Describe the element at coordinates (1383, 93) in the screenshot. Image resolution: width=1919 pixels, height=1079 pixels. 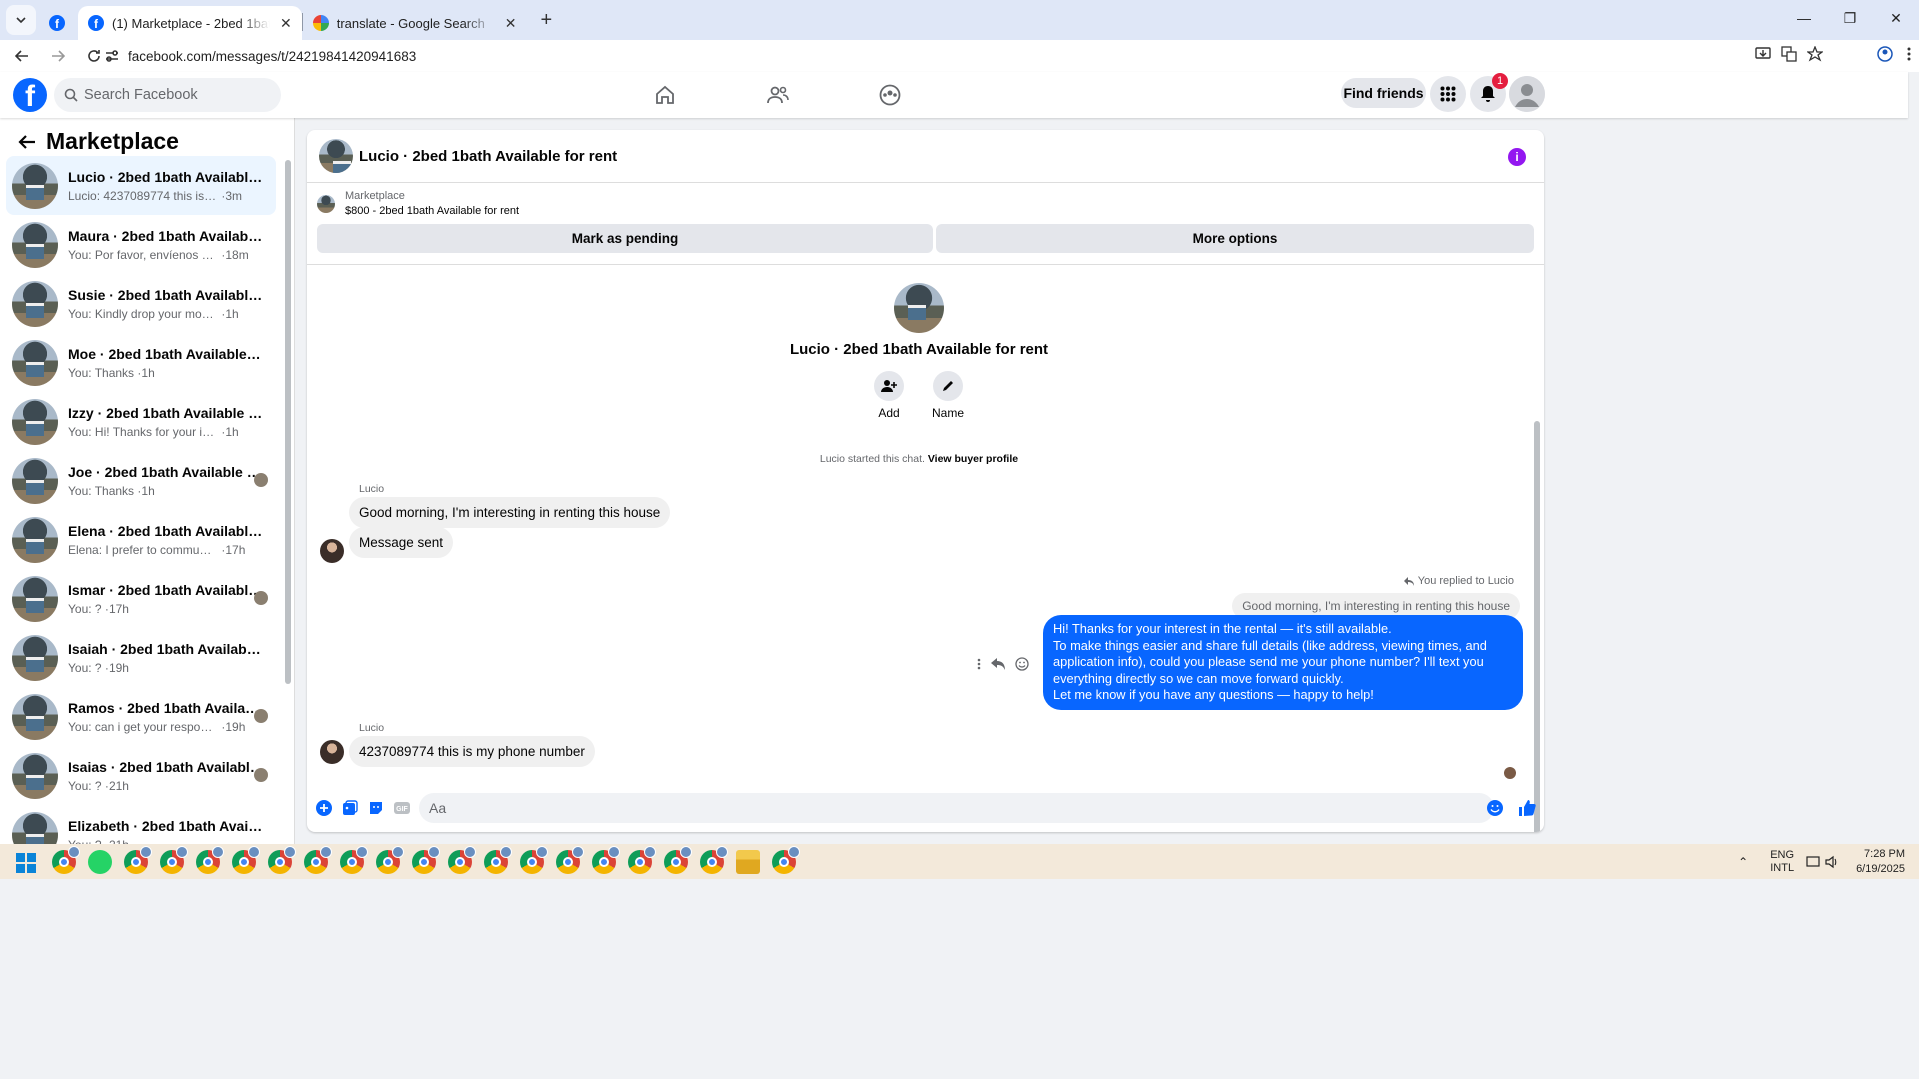
I see `find-friends-button: Find friends` at that location.